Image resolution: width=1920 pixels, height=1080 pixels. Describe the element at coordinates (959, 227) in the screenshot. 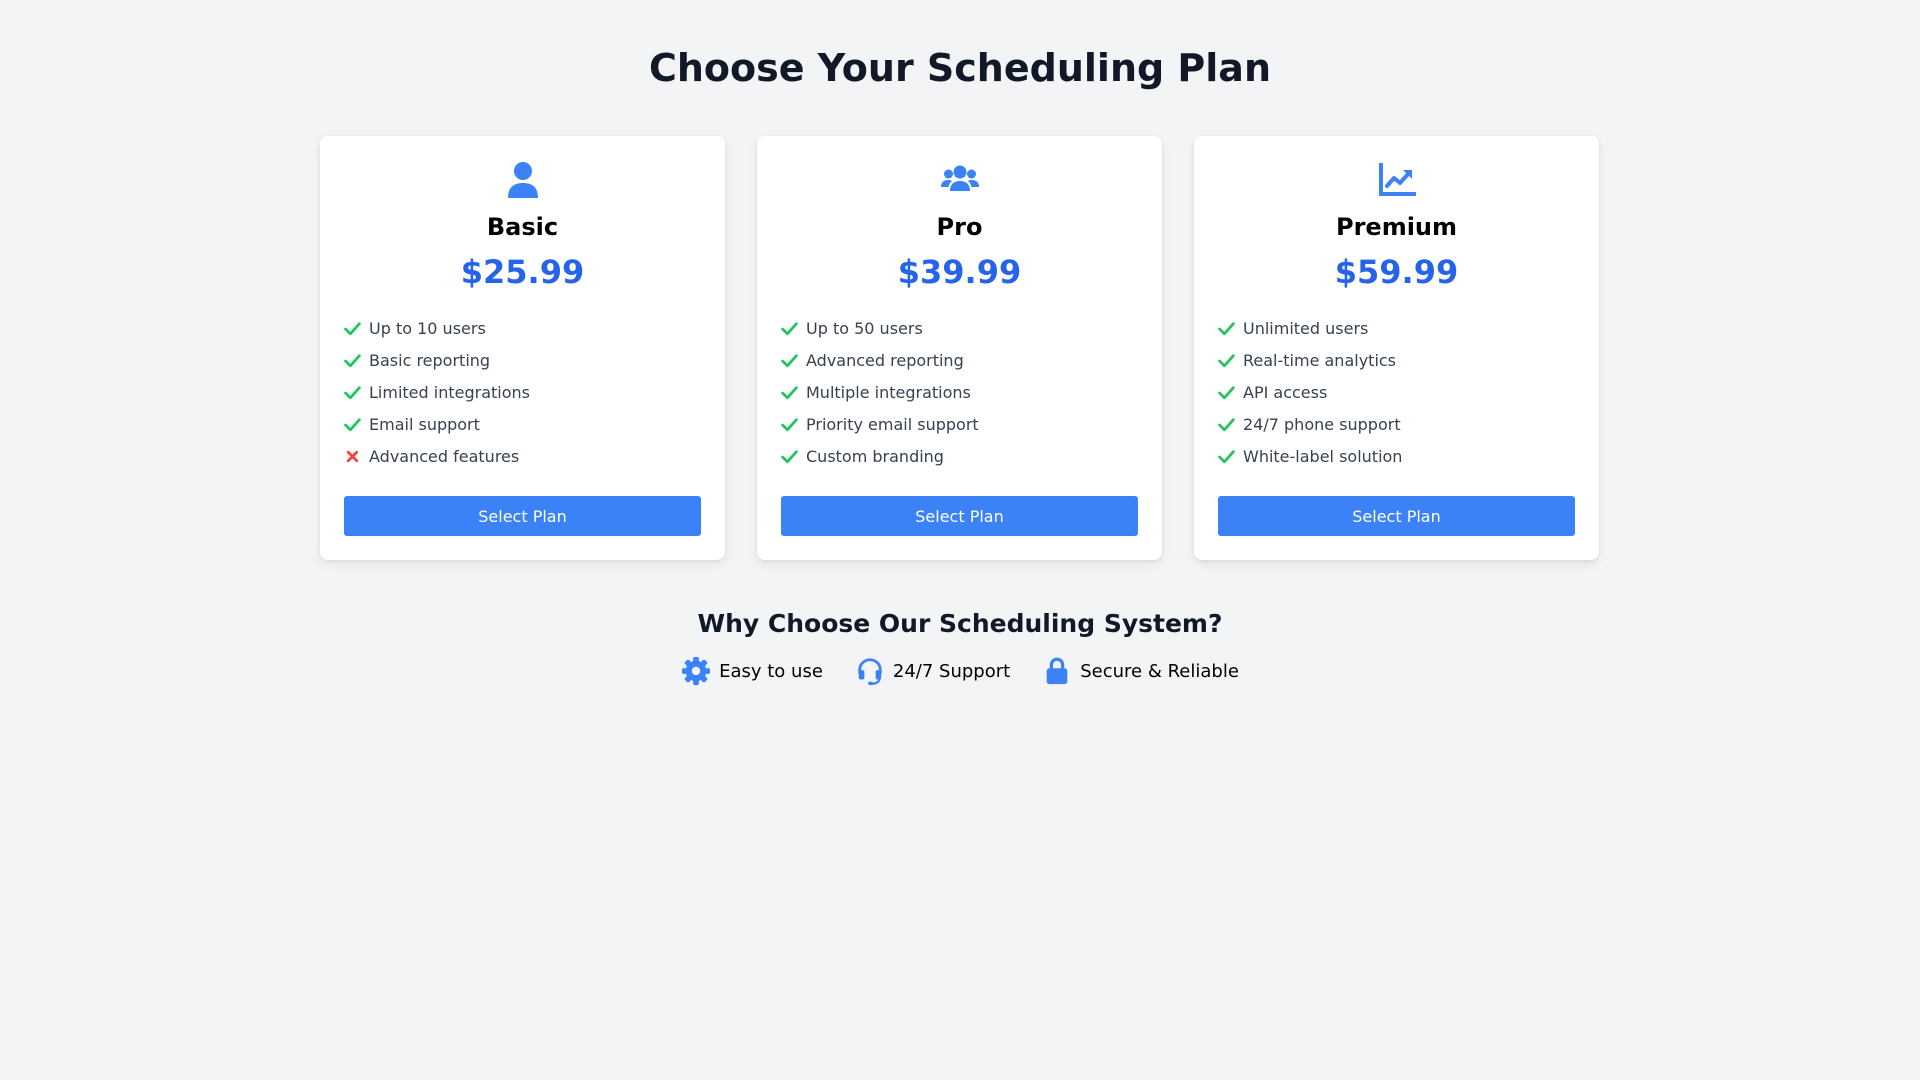

I see `plan-name: Pro` at that location.